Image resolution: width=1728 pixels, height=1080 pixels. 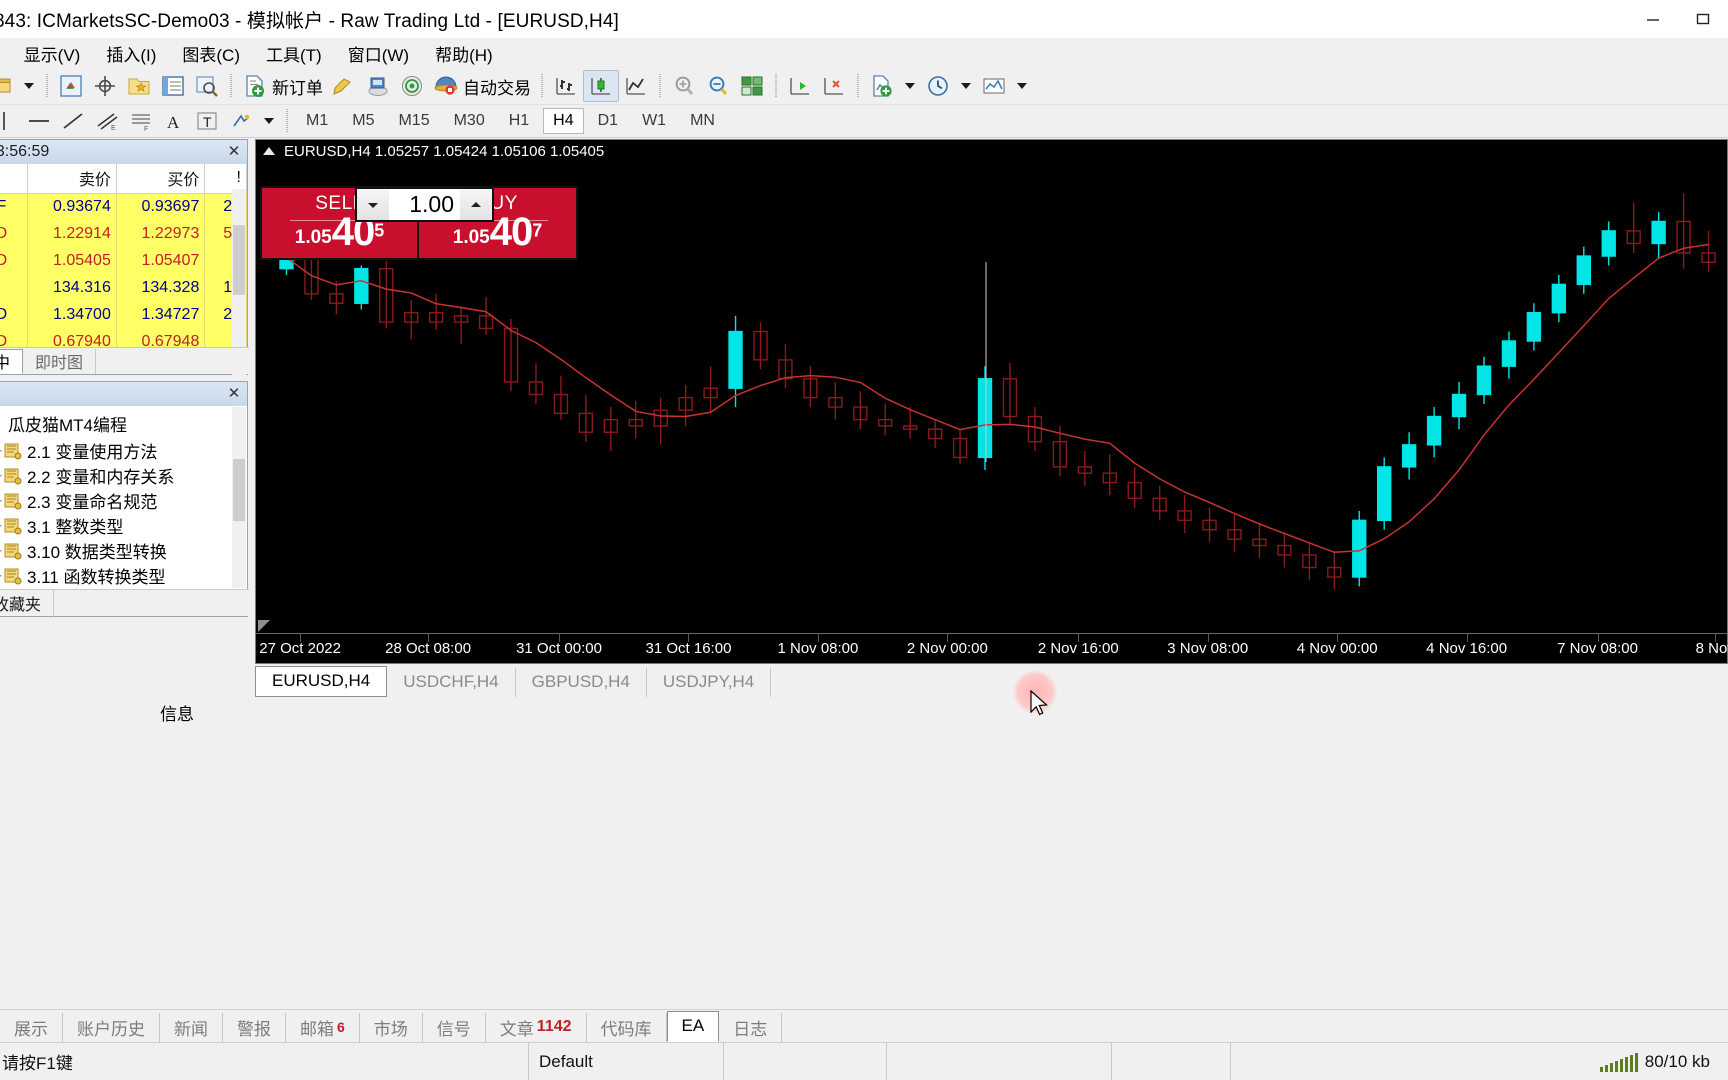 I want to click on list-item: ⋯ 2.3 变量命名规范, so click(x=116, y=500).